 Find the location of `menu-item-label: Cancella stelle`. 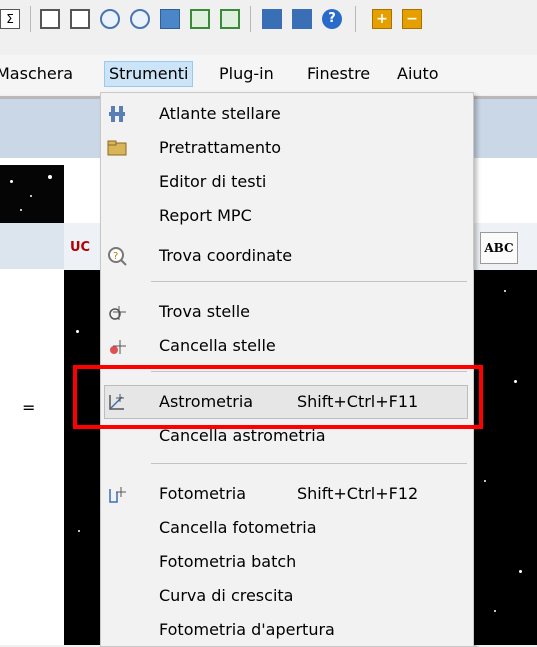

menu-item-label: Cancella stelle is located at coordinates (217, 345).